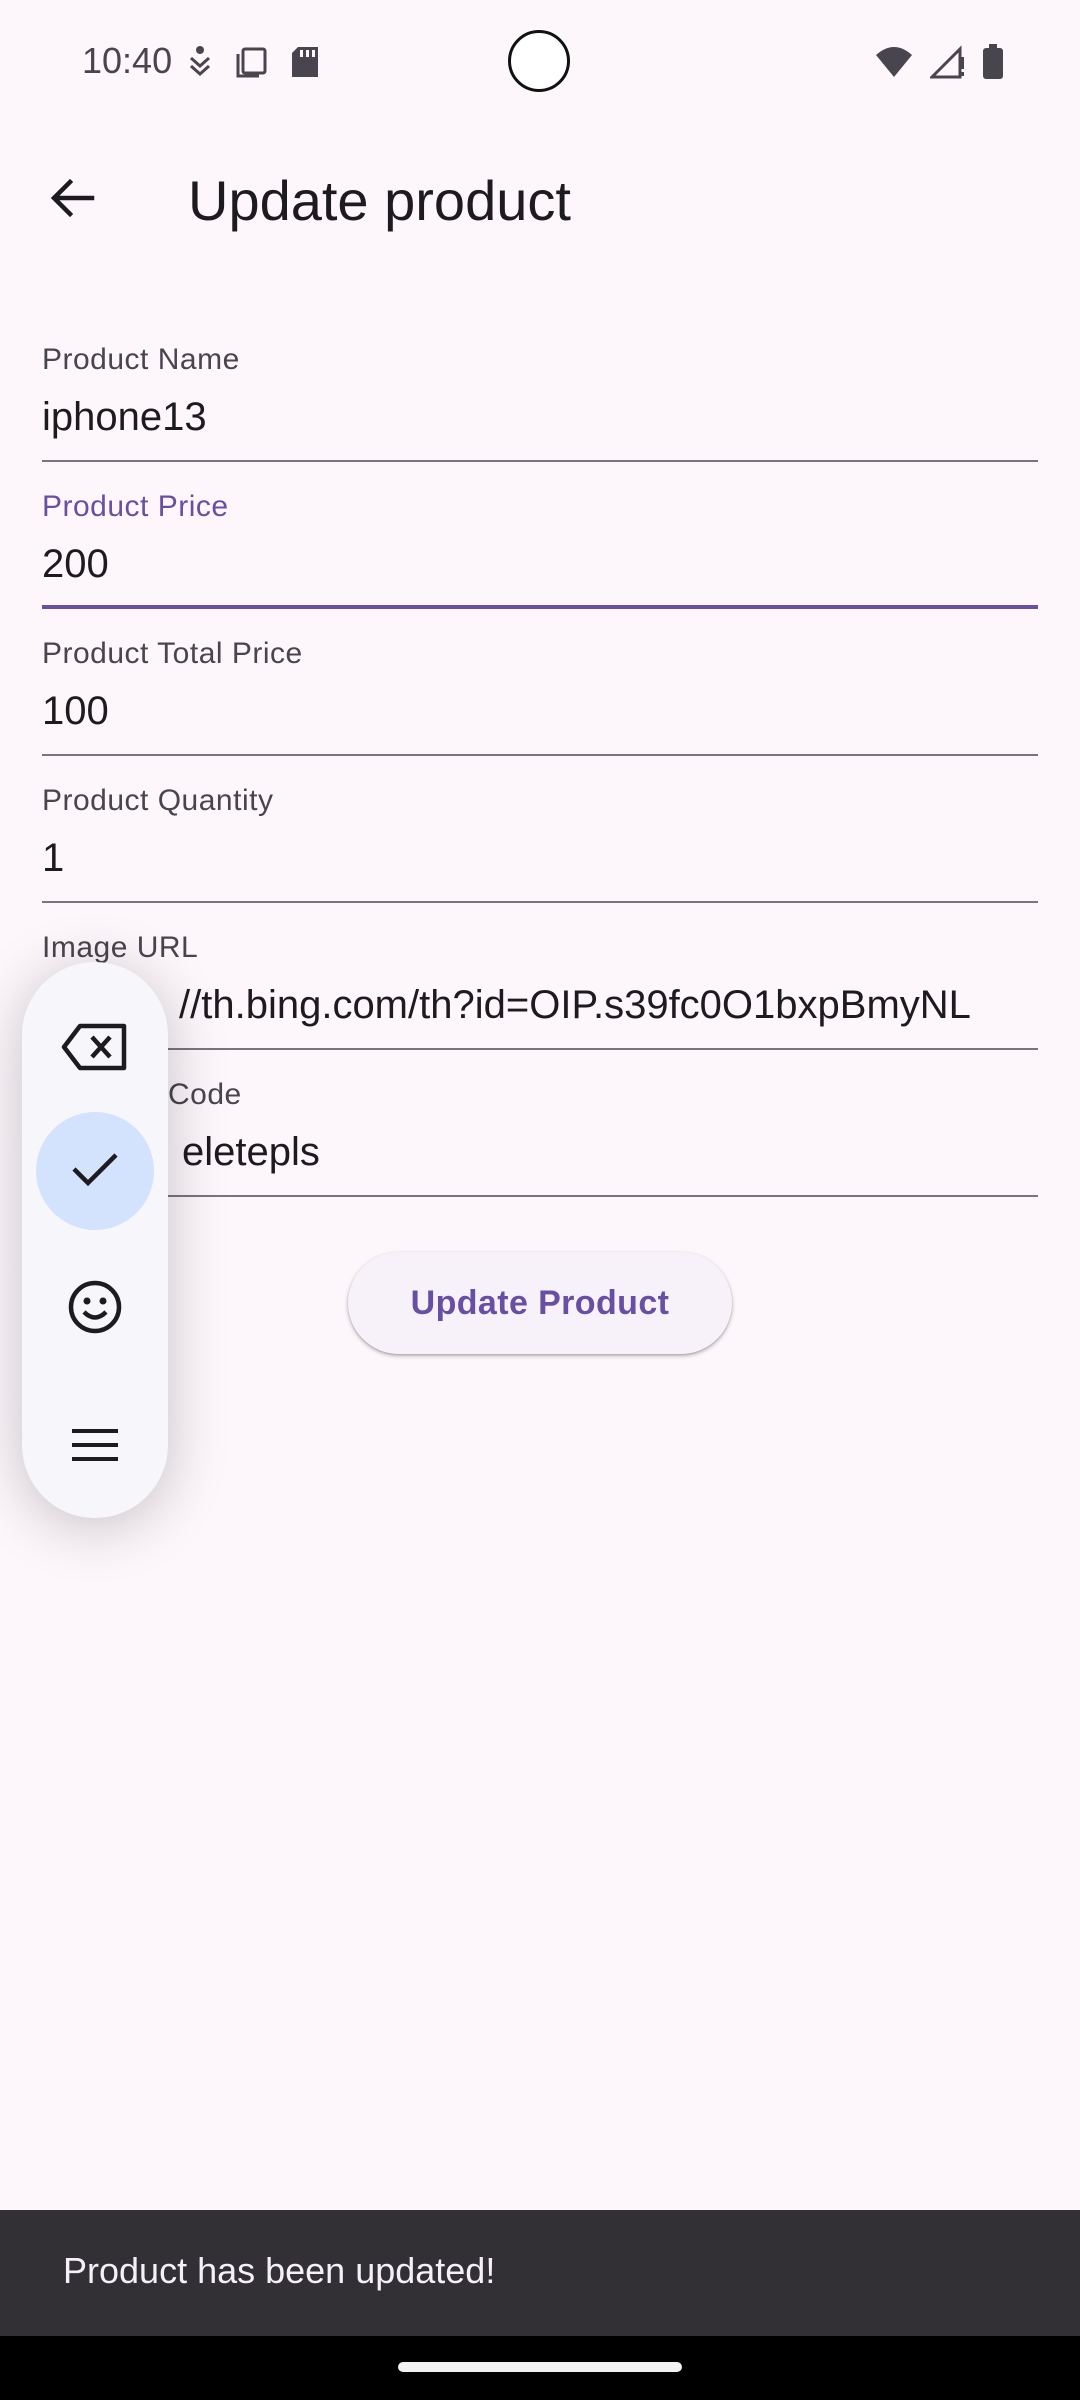 This screenshot has width=1080, height=2400. What do you see at coordinates (158, 800) in the screenshot?
I see `product-quantity-label: Product Quantity` at bounding box center [158, 800].